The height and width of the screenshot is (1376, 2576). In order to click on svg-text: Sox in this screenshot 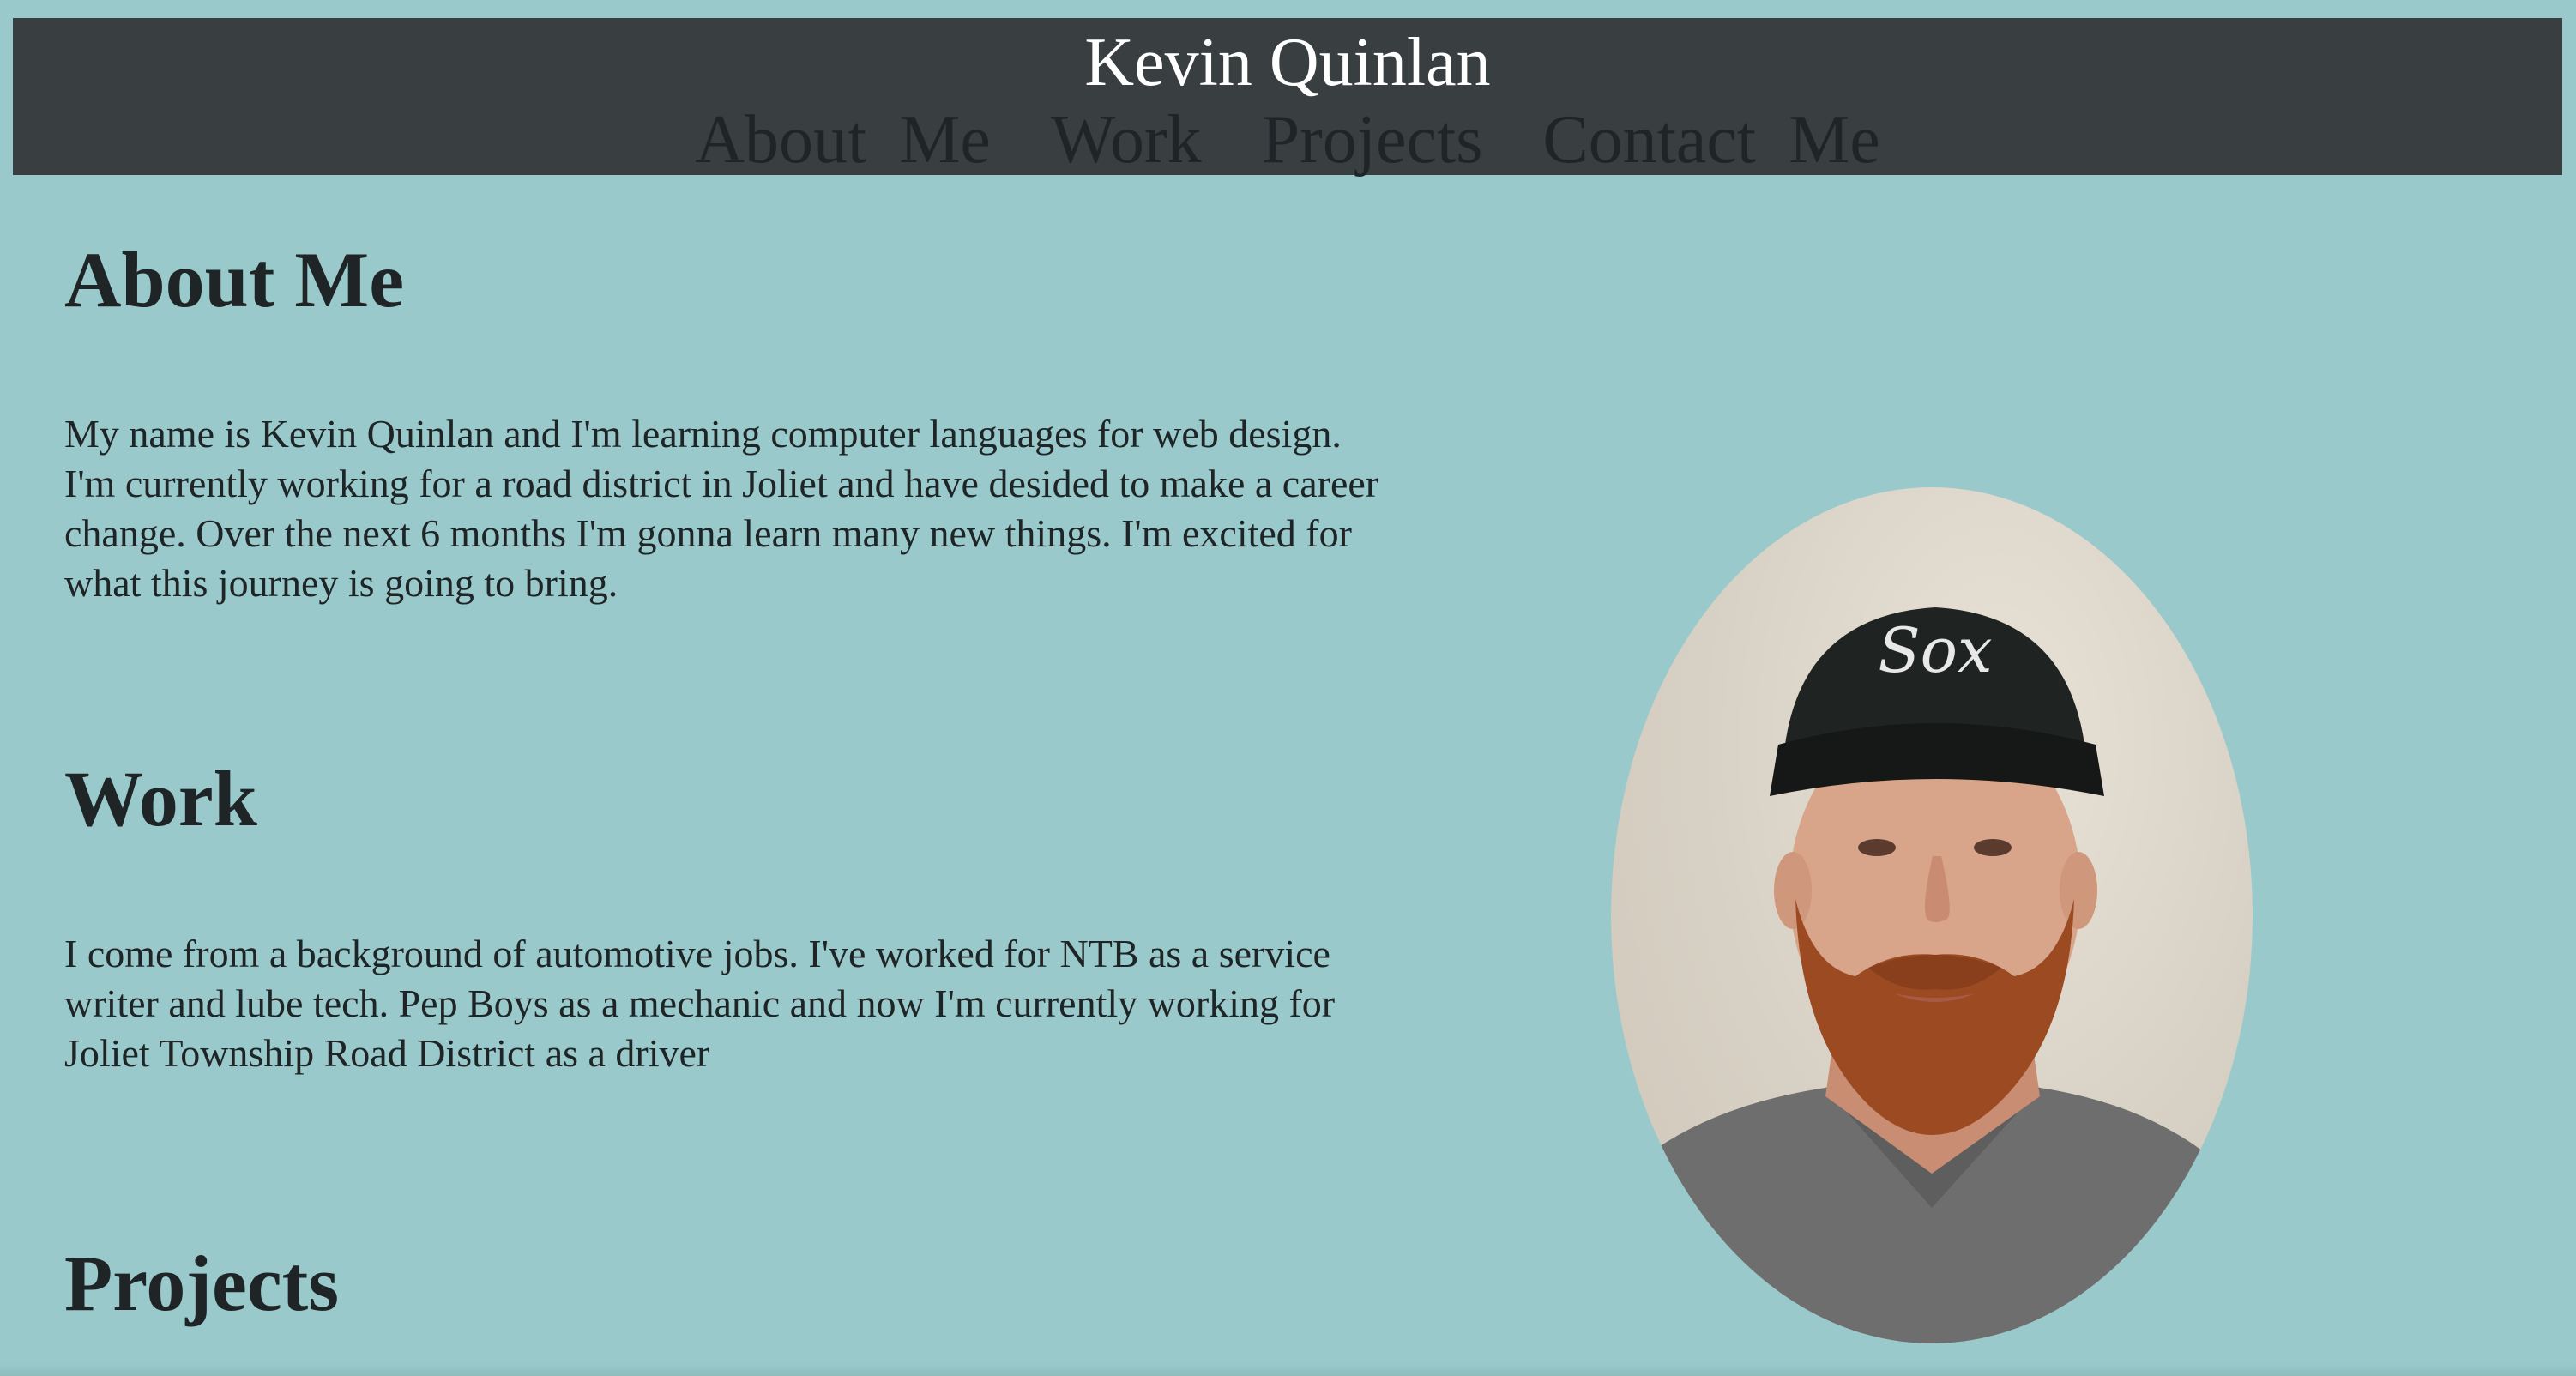, I will do `click(1935, 650)`.